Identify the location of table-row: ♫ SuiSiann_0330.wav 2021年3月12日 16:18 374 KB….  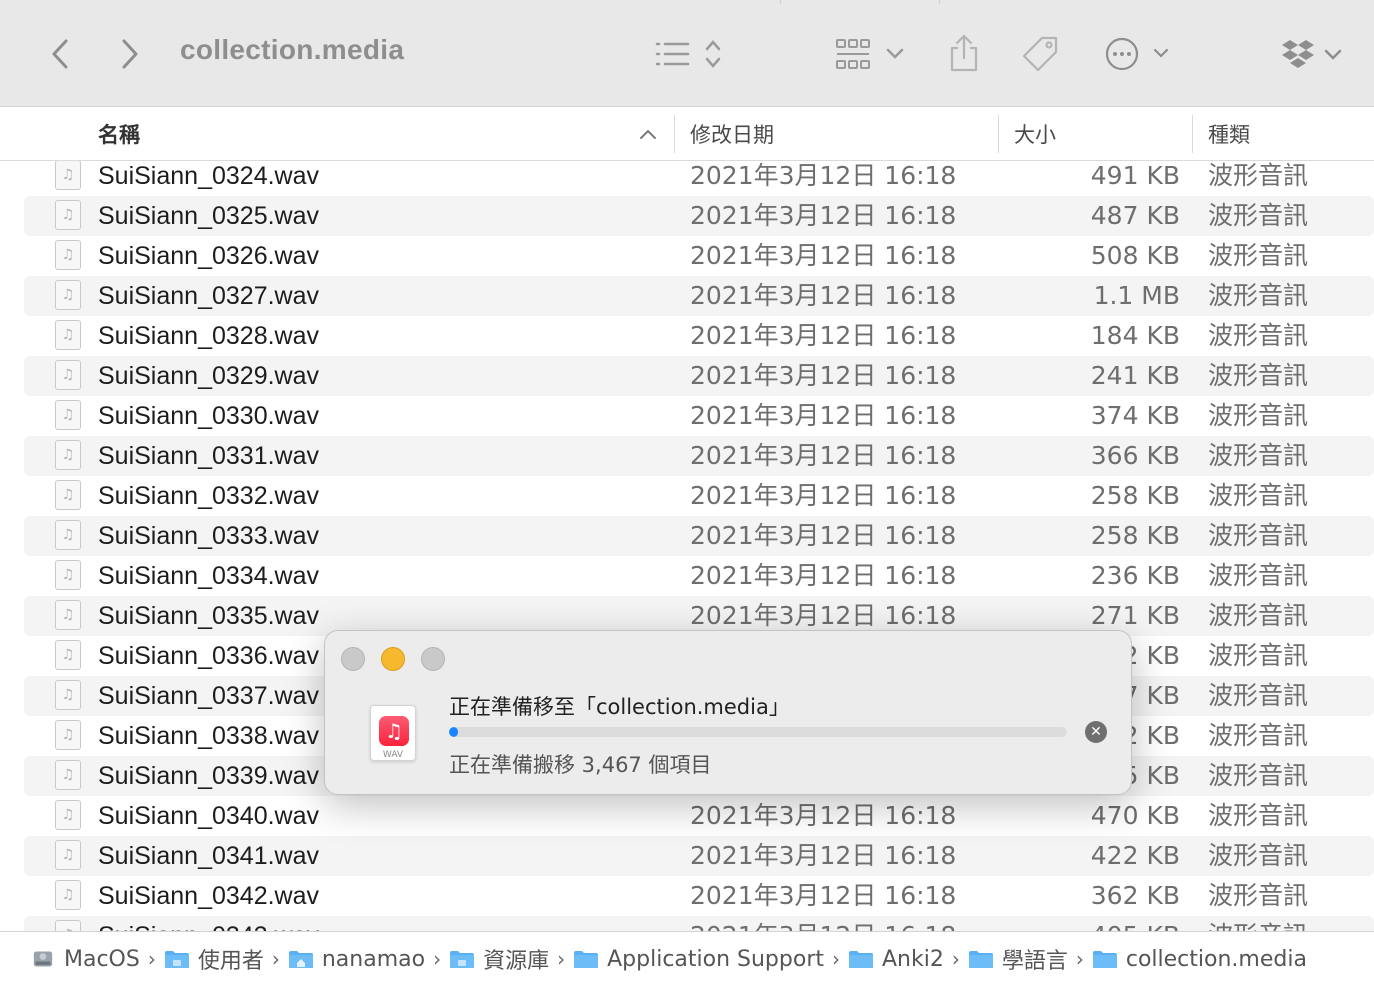
(699, 416).